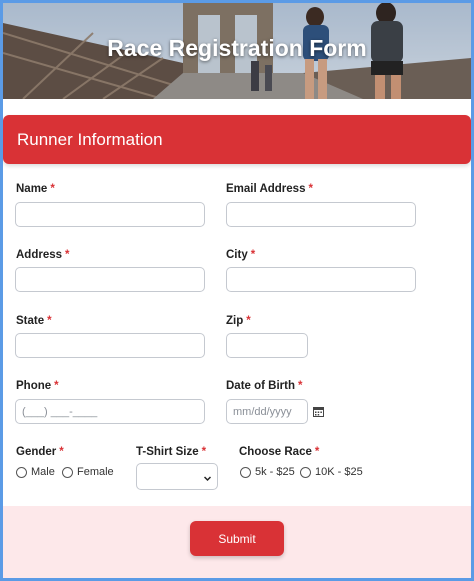  I want to click on address-label-text: Address, so click(39, 255).